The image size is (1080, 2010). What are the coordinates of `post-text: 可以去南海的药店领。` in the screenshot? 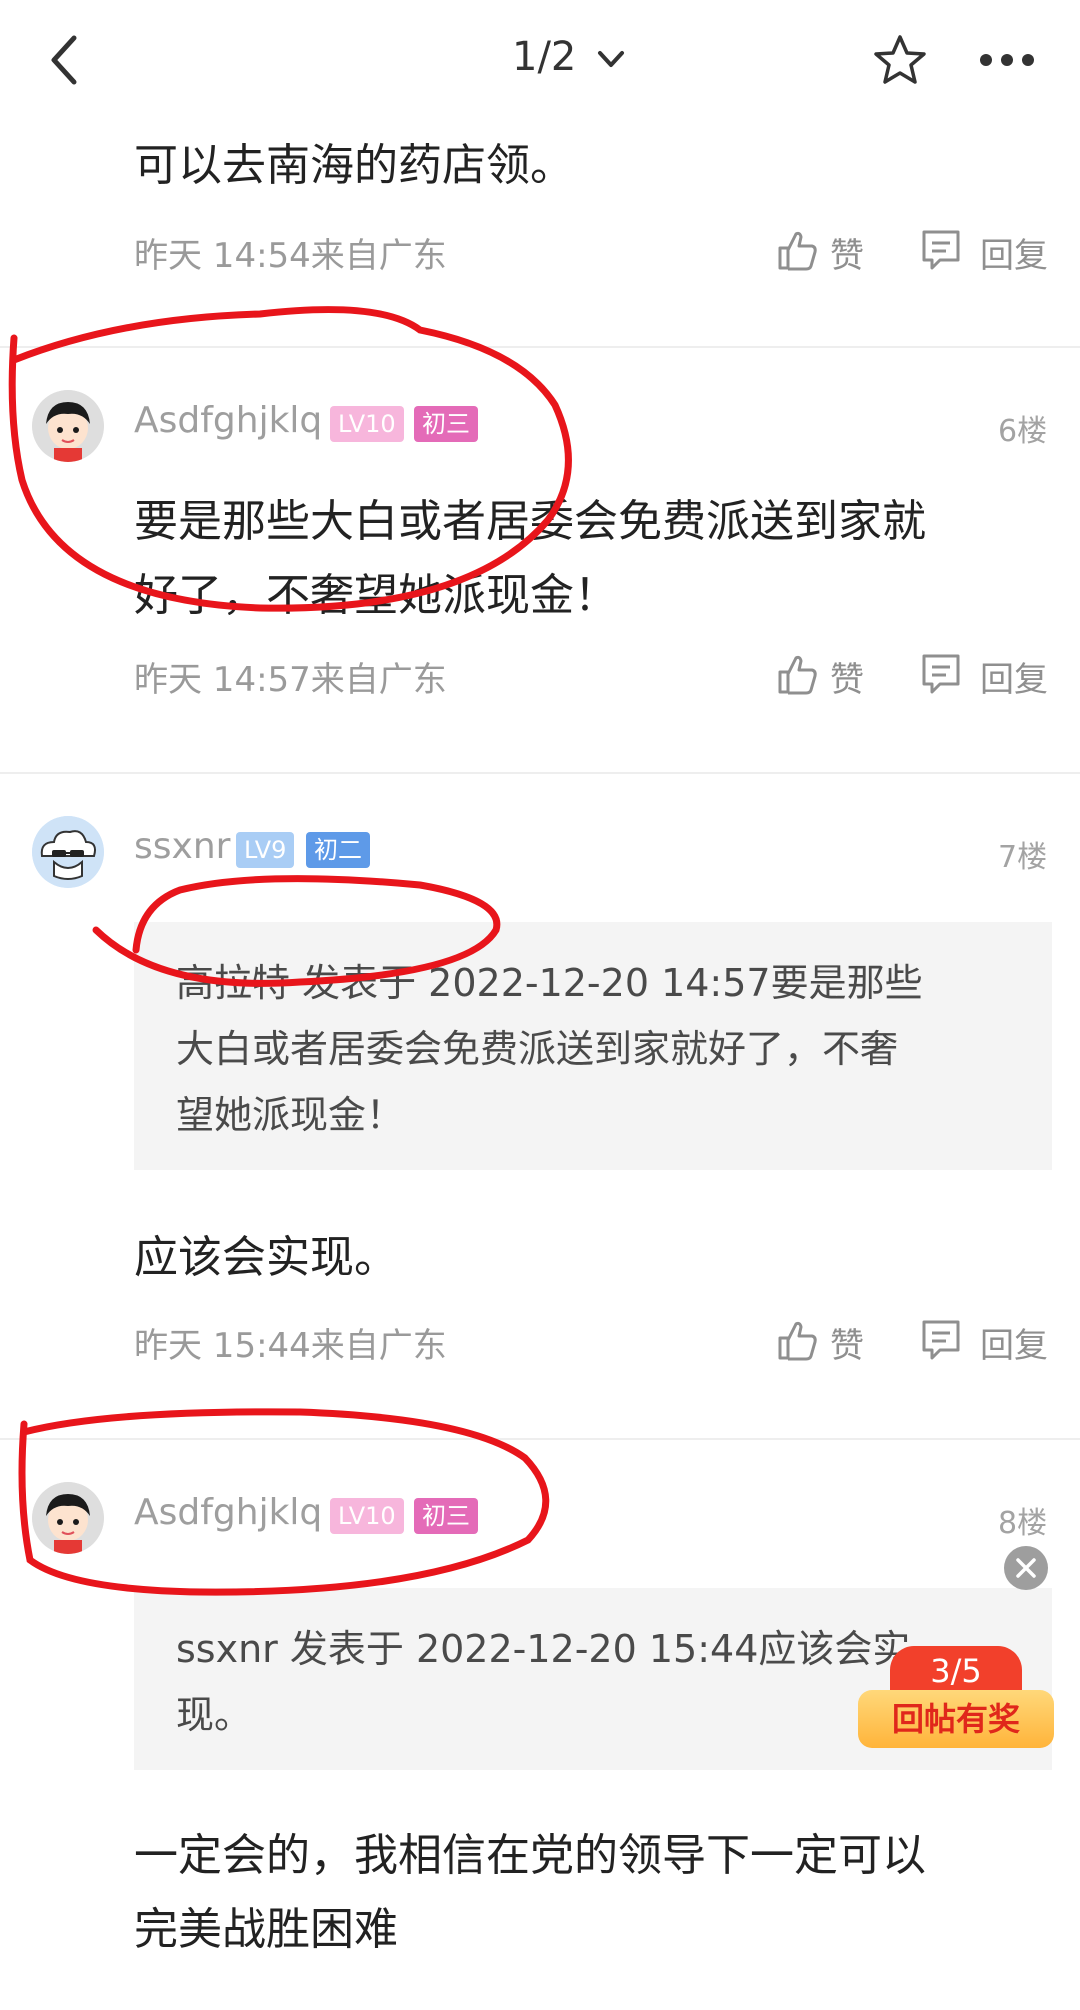 It's located at (354, 165).